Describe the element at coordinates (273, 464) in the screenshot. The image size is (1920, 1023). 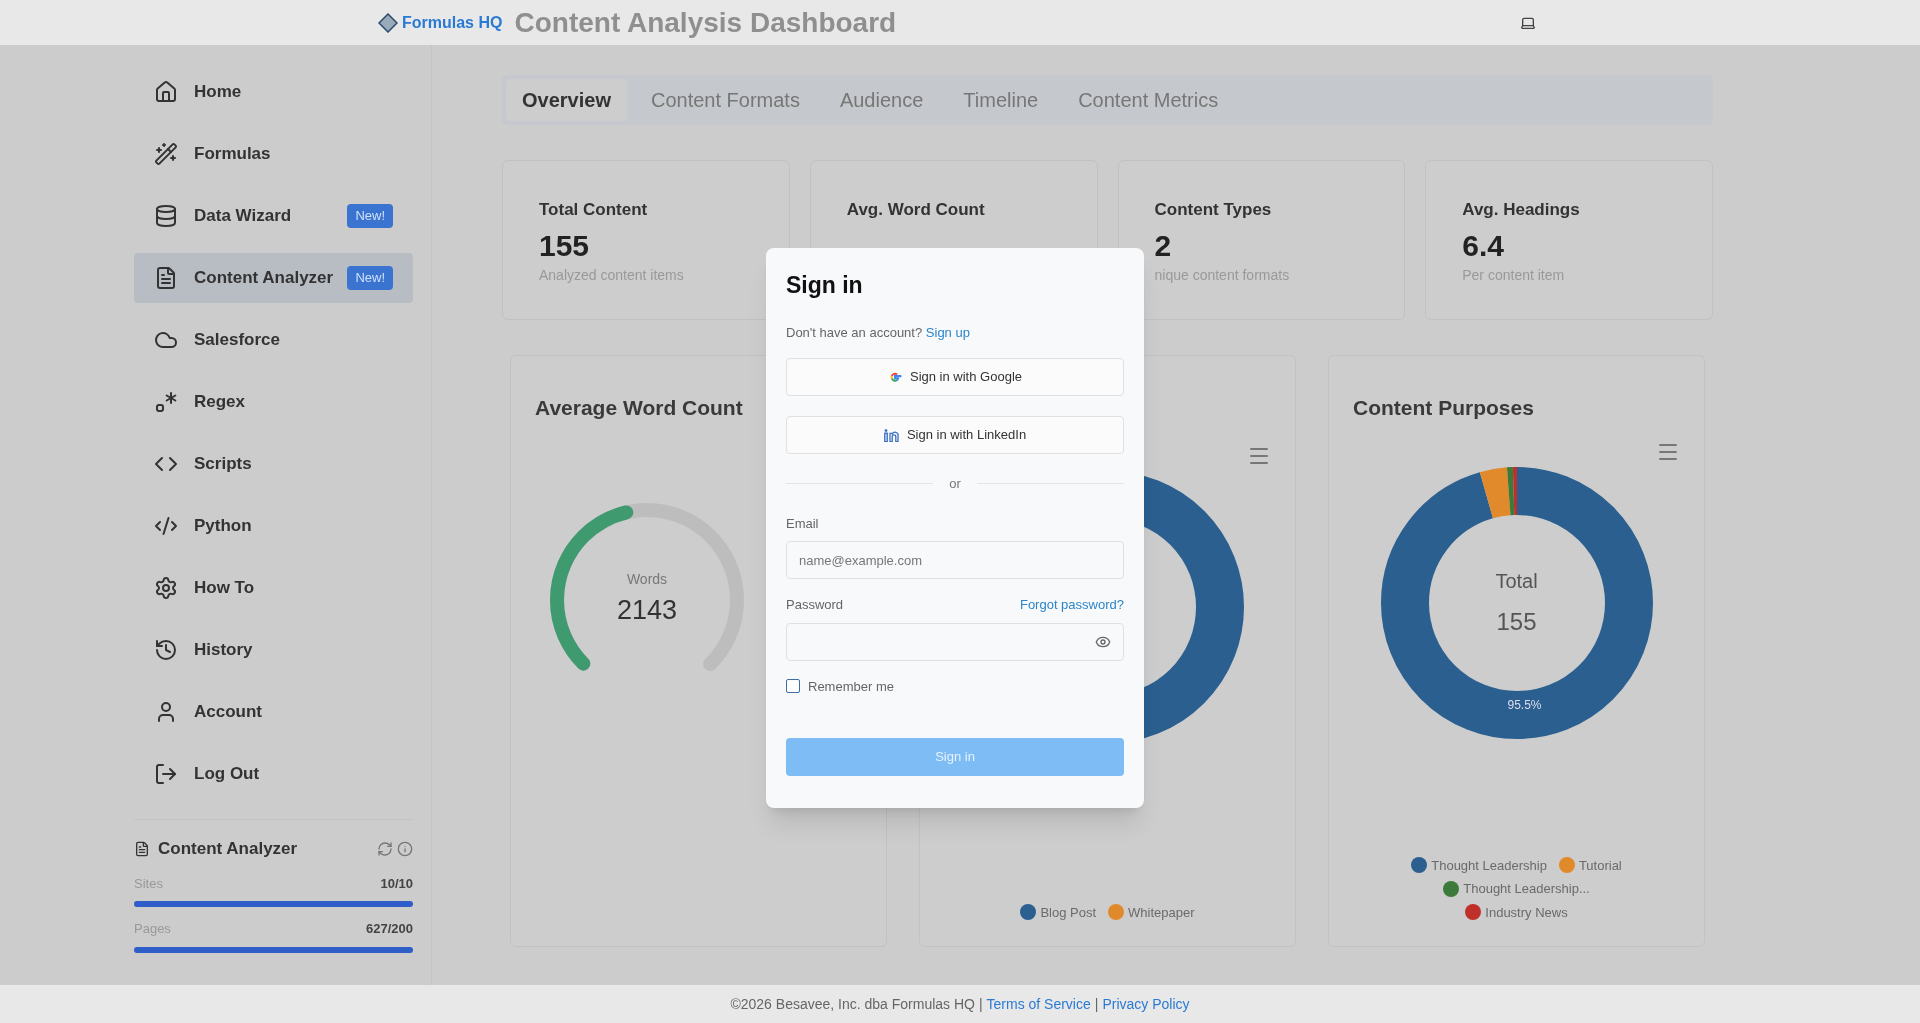
I see `sidebar-item: Scripts` at that location.